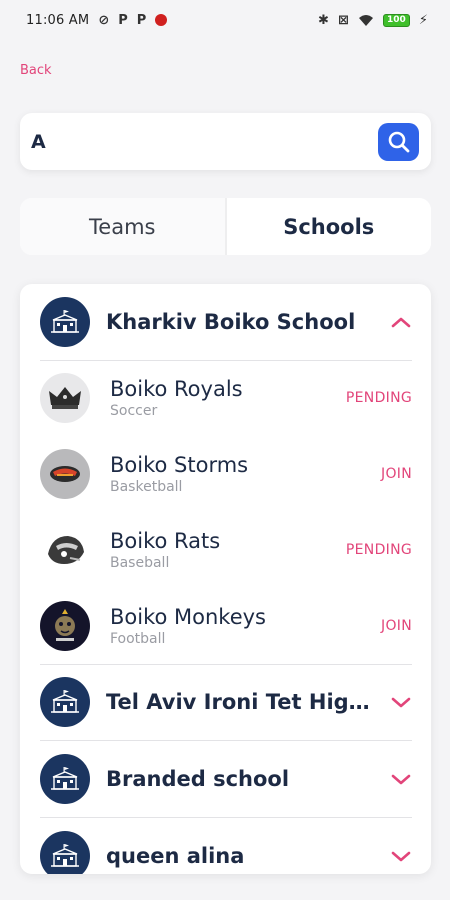  I want to click on storm-logo-icon, so click(65, 474).